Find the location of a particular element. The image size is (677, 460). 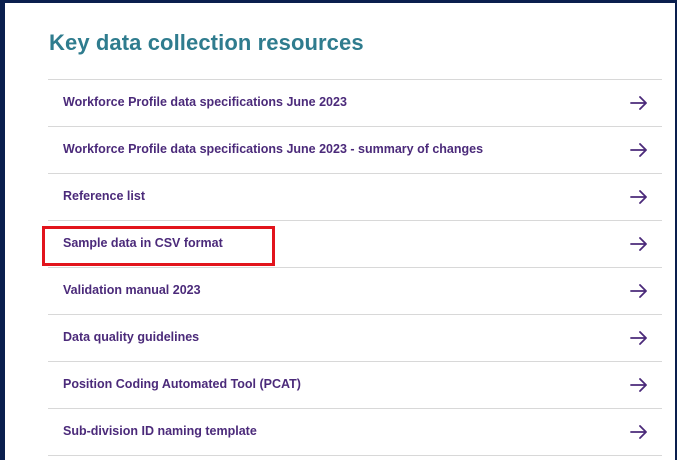

resource-link-validation-manual: Validation manual 2023 is located at coordinates (355, 291).